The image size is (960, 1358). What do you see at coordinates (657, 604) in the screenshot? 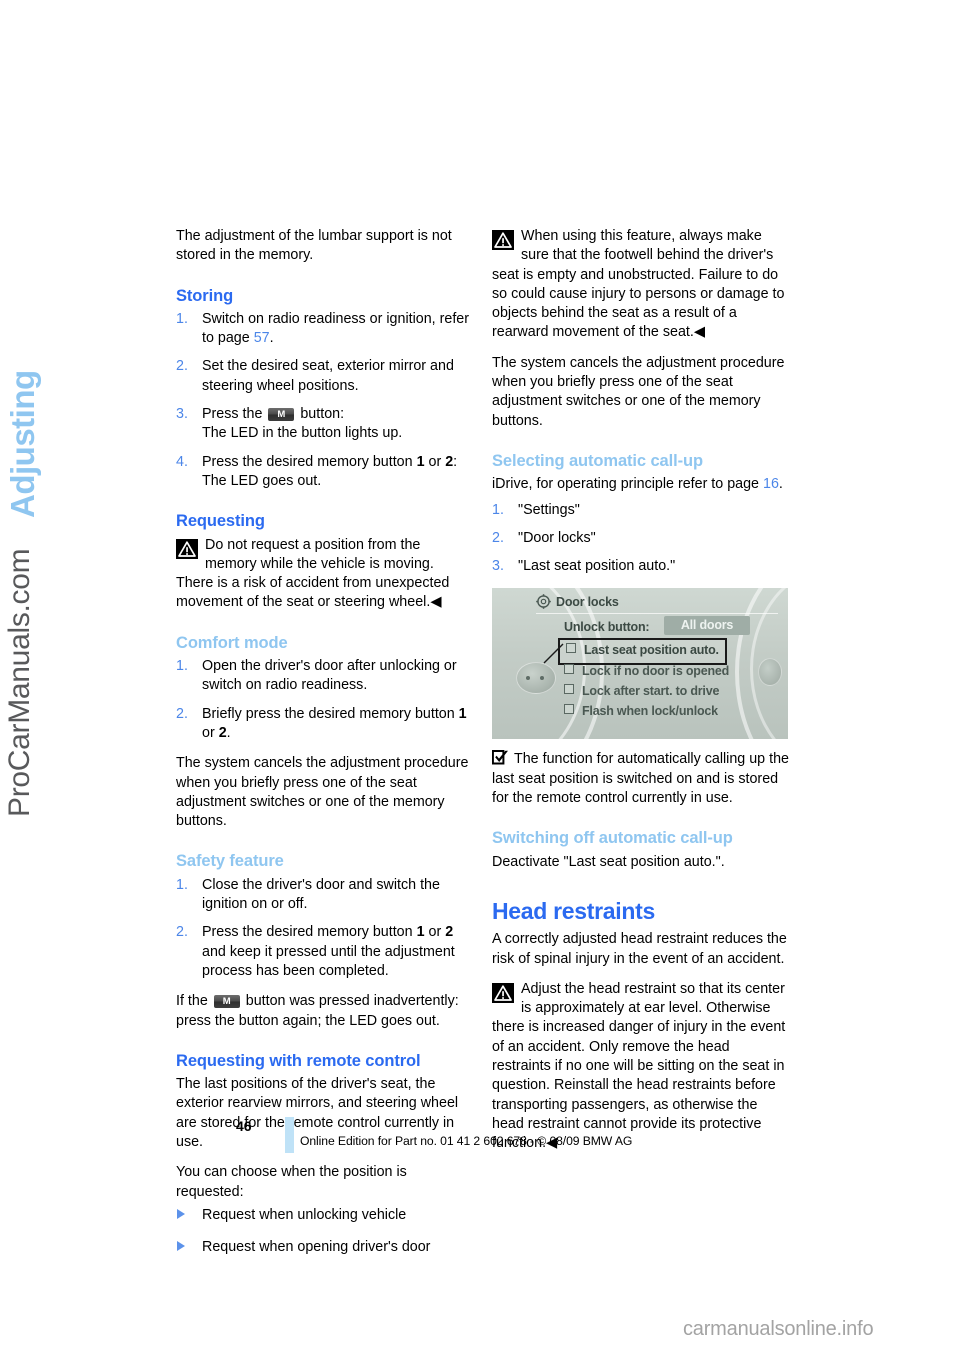
I see `idrive-header: Door locks` at bounding box center [657, 604].